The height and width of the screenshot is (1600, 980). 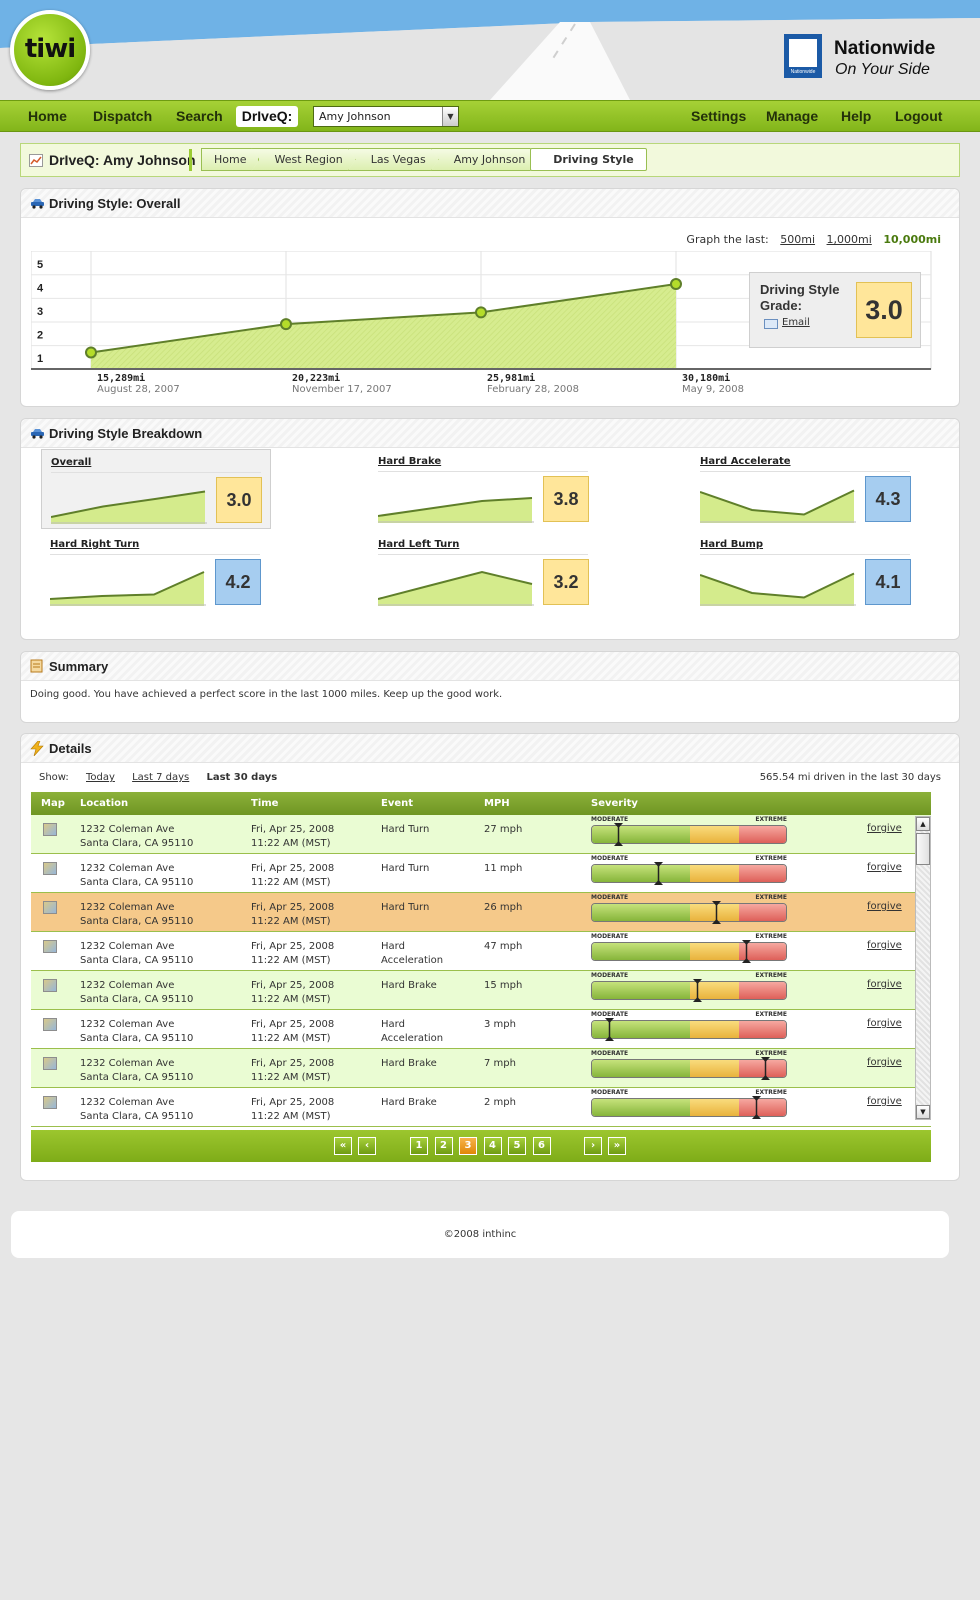 I want to click on last-page-icon: », so click(x=617, y=1146).